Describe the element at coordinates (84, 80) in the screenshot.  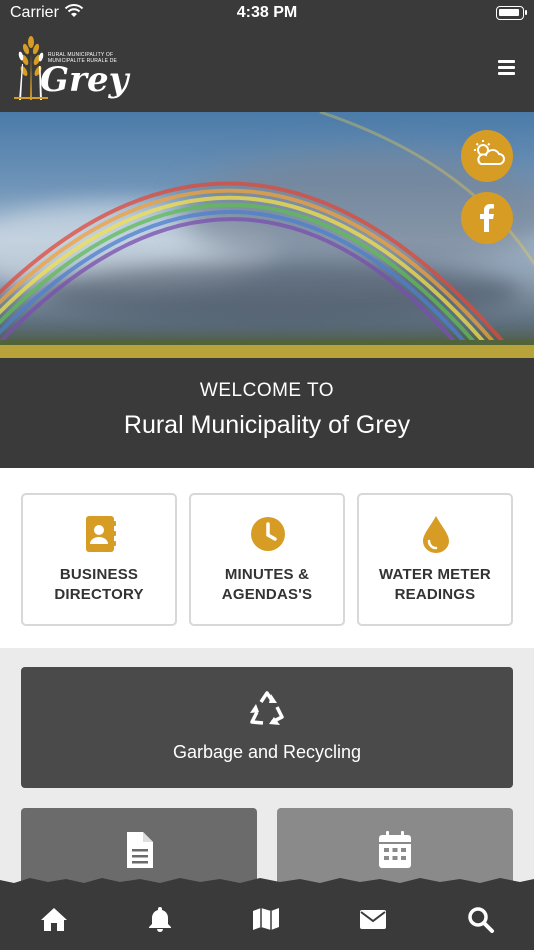
I see `logo-wordmark: Grey` at that location.